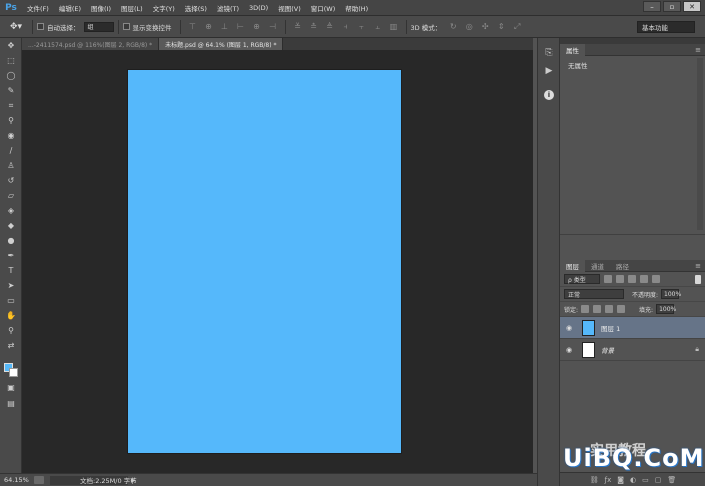  What do you see at coordinates (225, 27) in the screenshot?
I see `align-bottom-icon: ⊥` at bounding box center [225, 27].